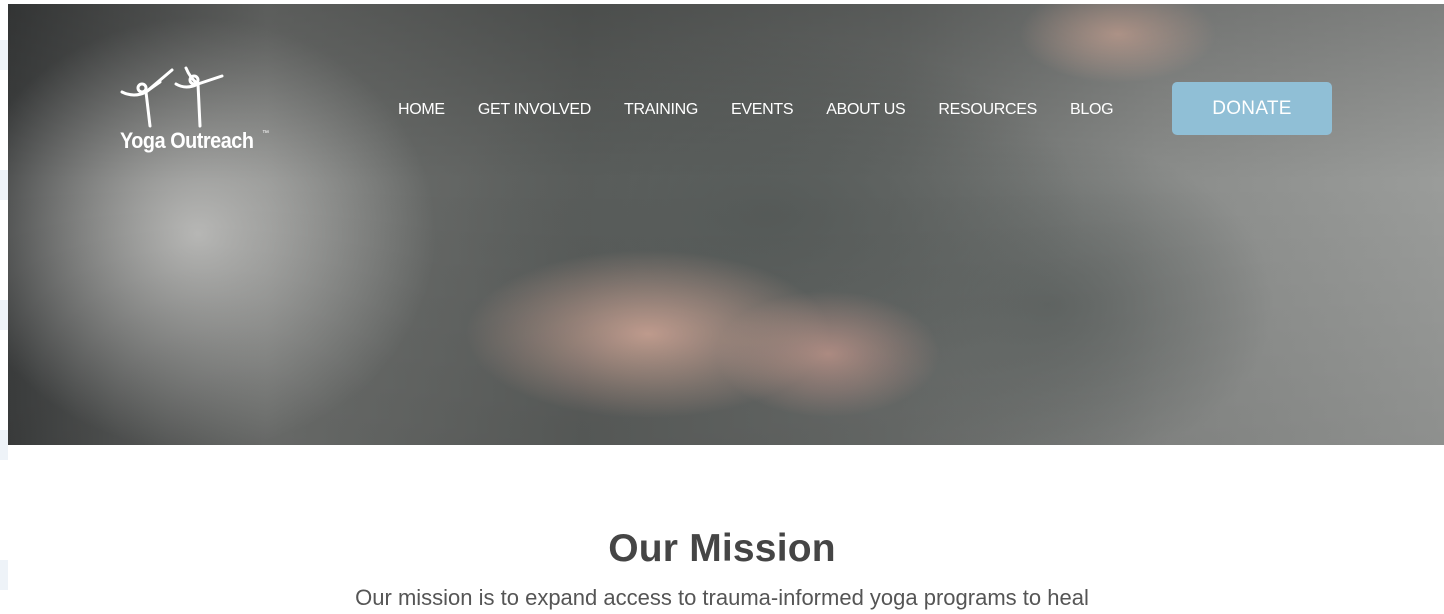 The image size is (1444, 614). What do you see at coordinates (421, 110) in the screenshot?
I see `nav-item-home: HOME` at bounding box center [421, 110].